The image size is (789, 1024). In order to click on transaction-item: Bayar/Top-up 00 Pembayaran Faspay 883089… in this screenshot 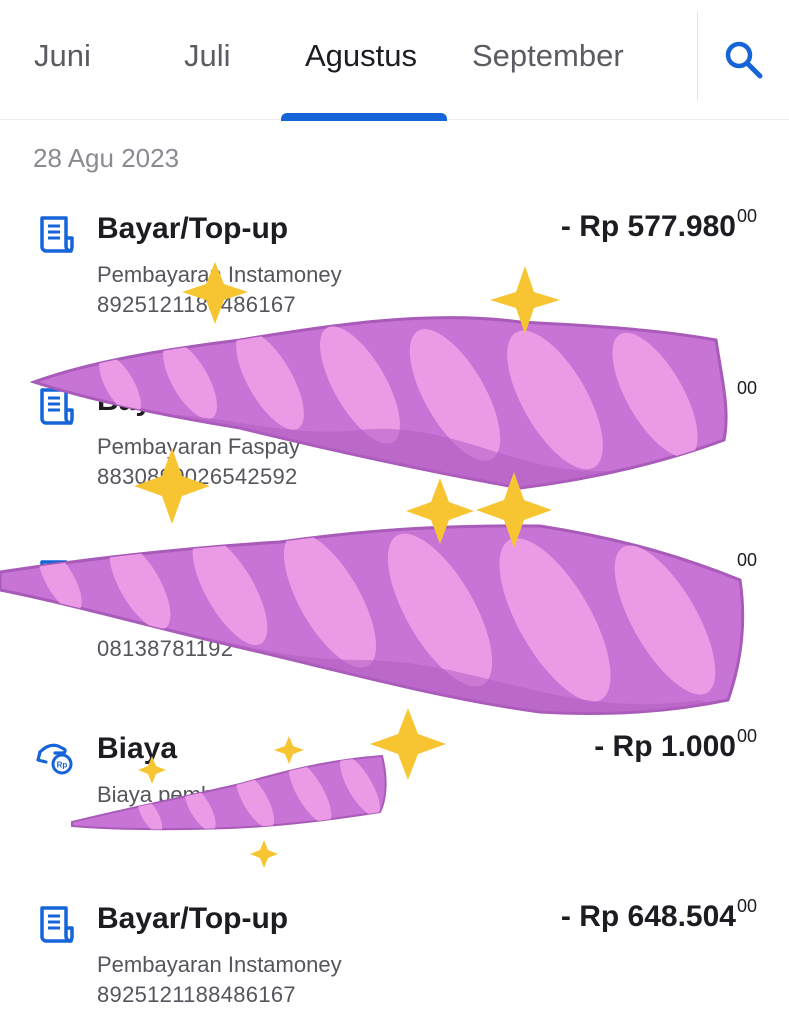, I will do `click(394, 448)`.